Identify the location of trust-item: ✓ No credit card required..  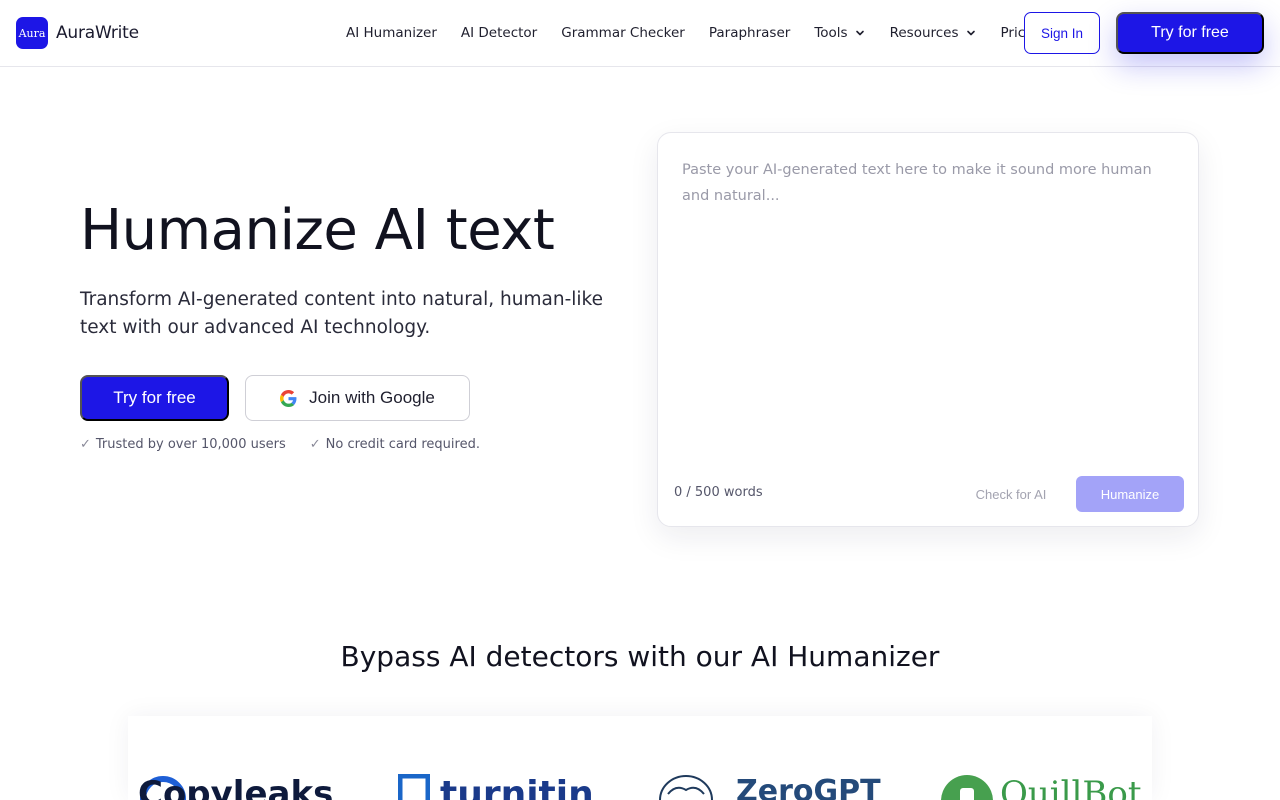
(395, 444).